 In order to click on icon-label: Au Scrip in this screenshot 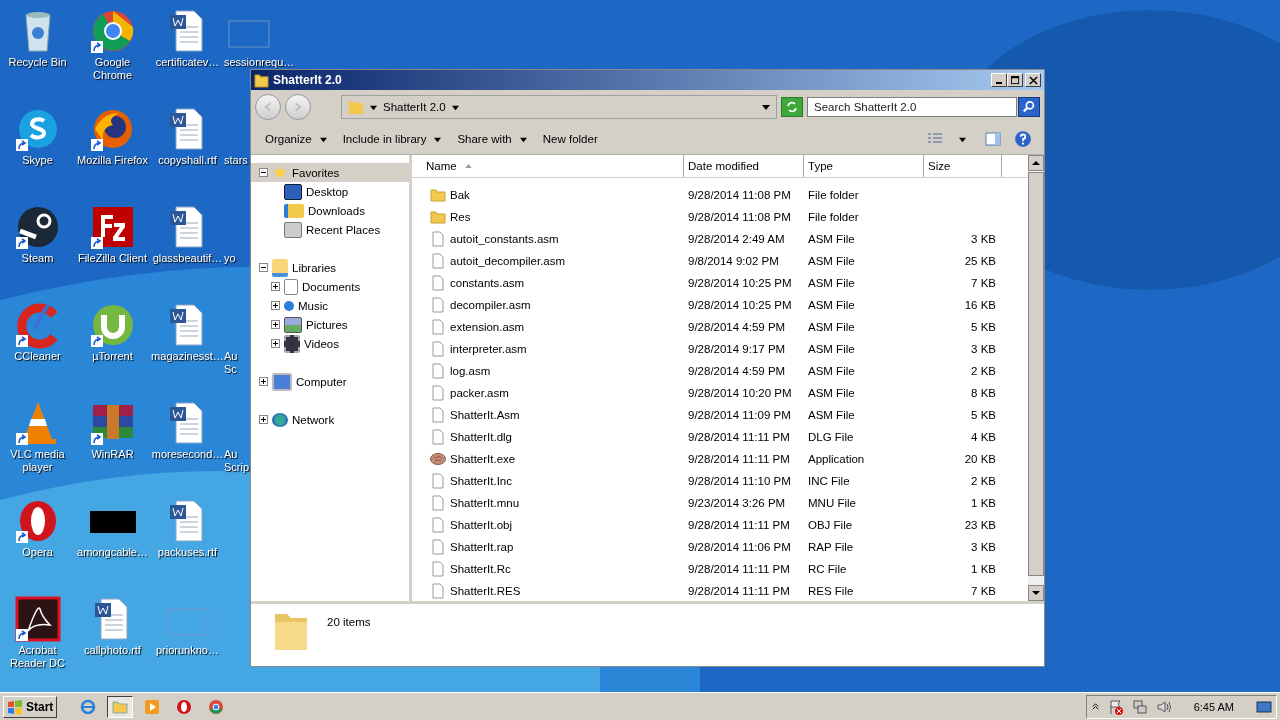, I will do `click(237, 461)`.